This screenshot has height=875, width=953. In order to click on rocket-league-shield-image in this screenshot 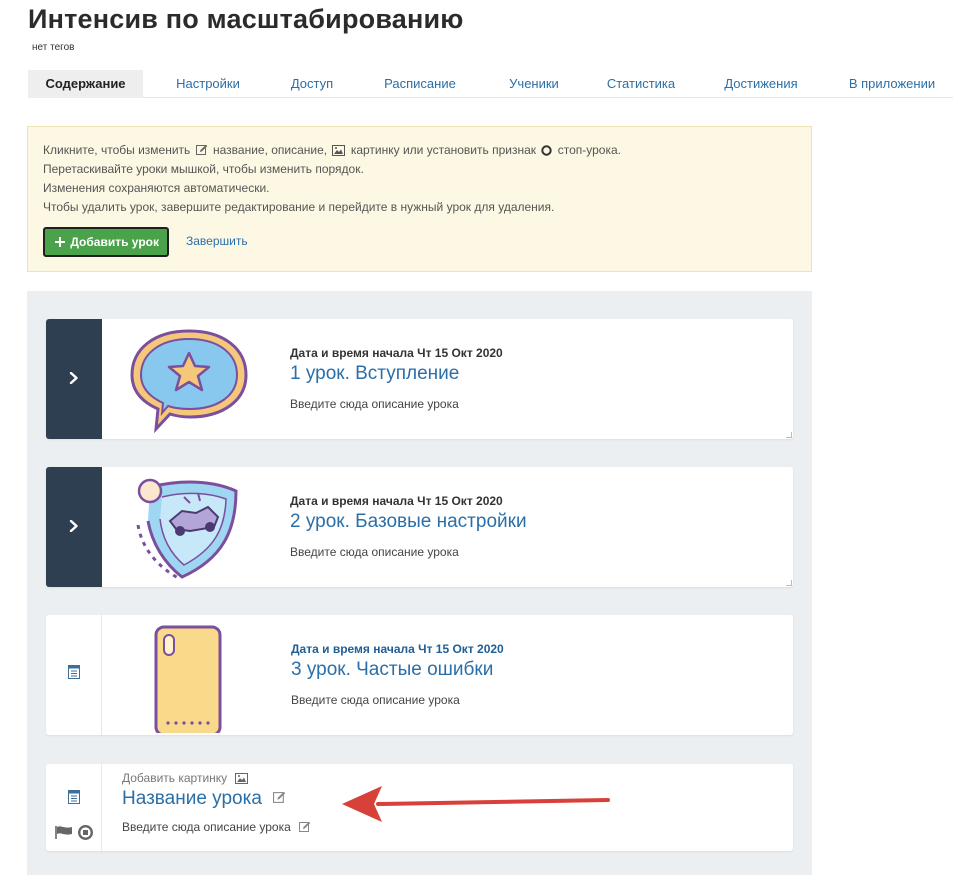, I will do `click(187, 529)`.